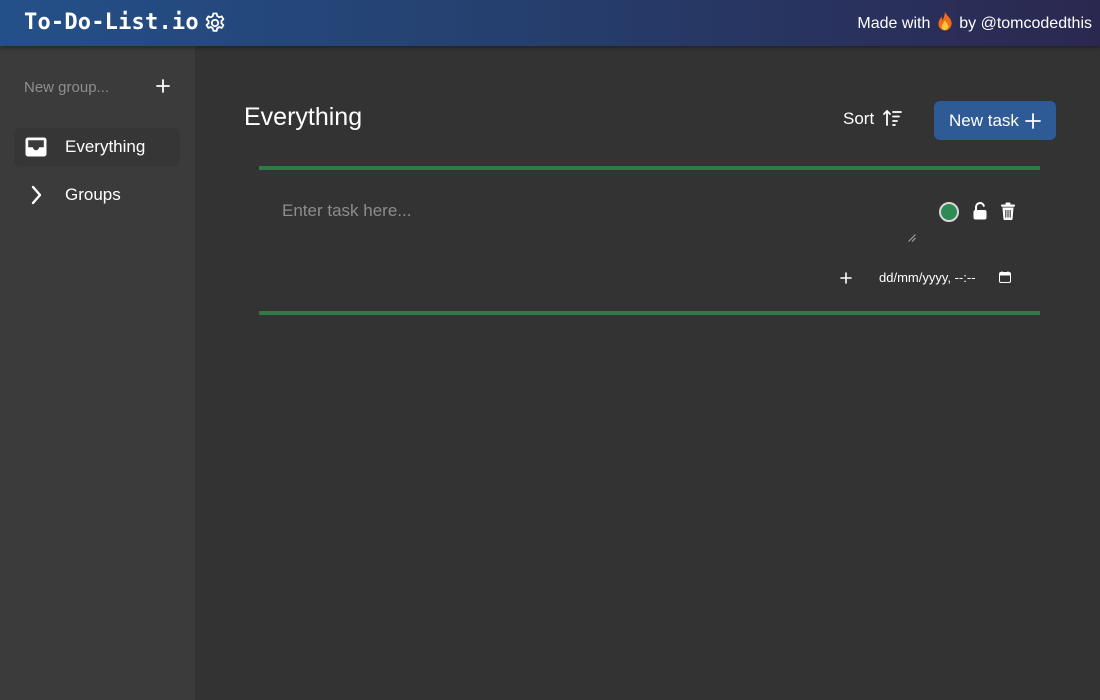 This screenshot has width=1100, height=700. What do you see at coordinates (163, 86) in the screenshot?
I see `add-group-icon` at bounding box center [163, 86].